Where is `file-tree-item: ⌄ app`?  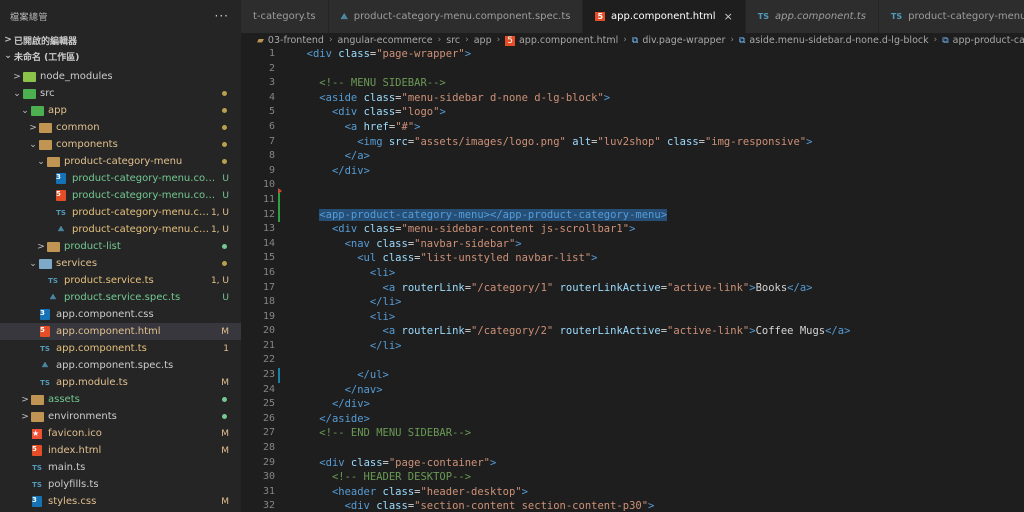
file-tree-item: ⌄ app is located at coordinates (120, 110).